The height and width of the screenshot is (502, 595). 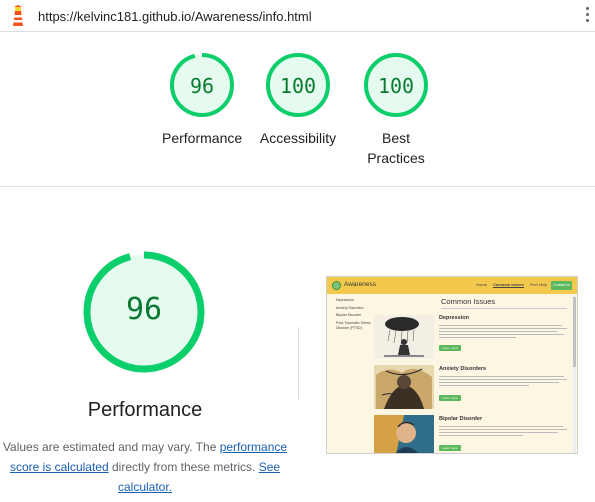 I want to click on category-label: Accessibility, so click(x=298, y=138).